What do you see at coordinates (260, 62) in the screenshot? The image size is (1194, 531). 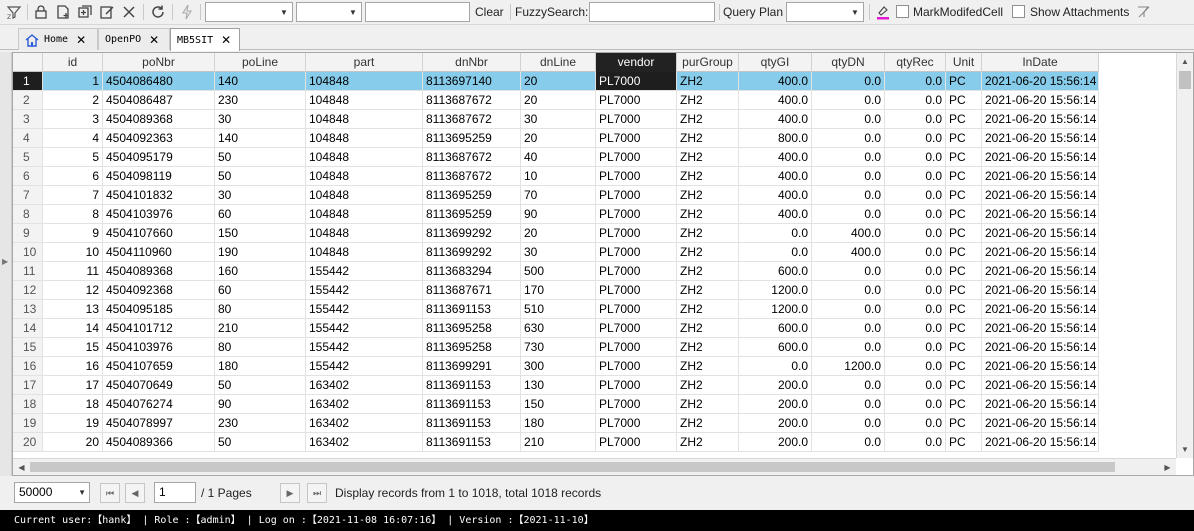 I see `column-header-poline: poLine` at bounding box center [260, 62].